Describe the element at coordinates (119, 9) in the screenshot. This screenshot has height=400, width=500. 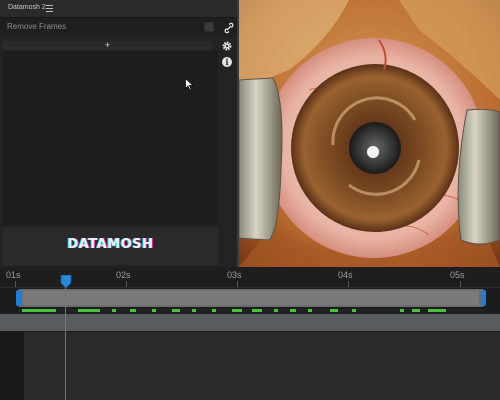
I see `panel-header: Datamosh 2` at that location.